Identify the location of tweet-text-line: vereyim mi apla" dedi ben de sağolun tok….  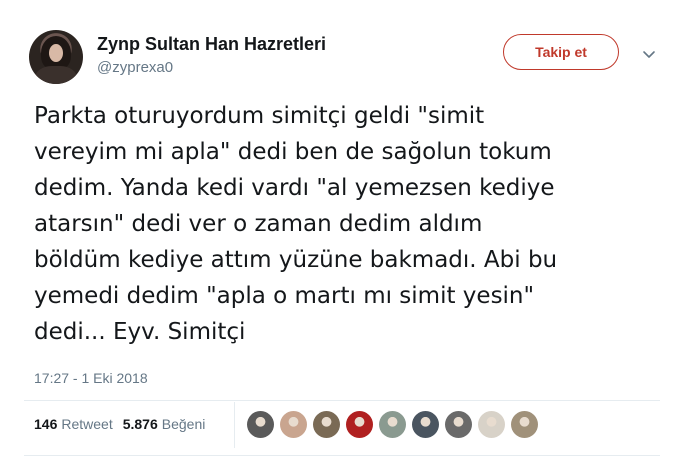
(293, 152).